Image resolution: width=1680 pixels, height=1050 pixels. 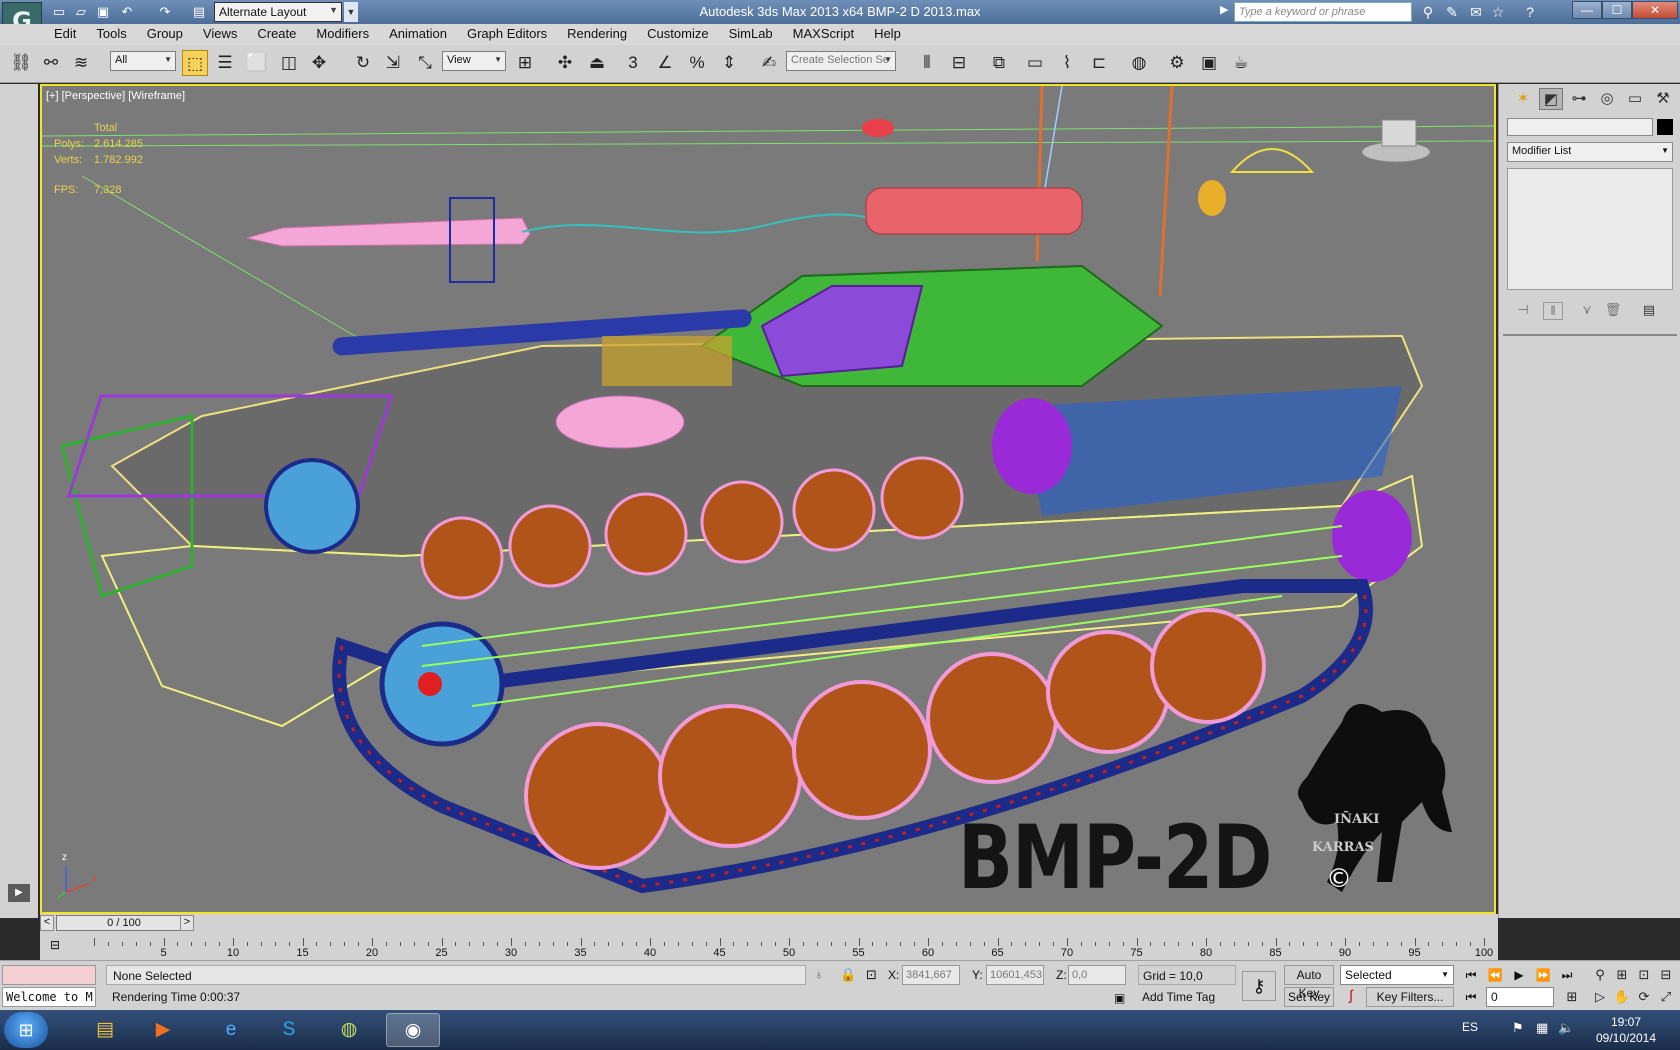 I want to click on mini-curve-editor-icon: ⊟, so click(x=60, y=946).